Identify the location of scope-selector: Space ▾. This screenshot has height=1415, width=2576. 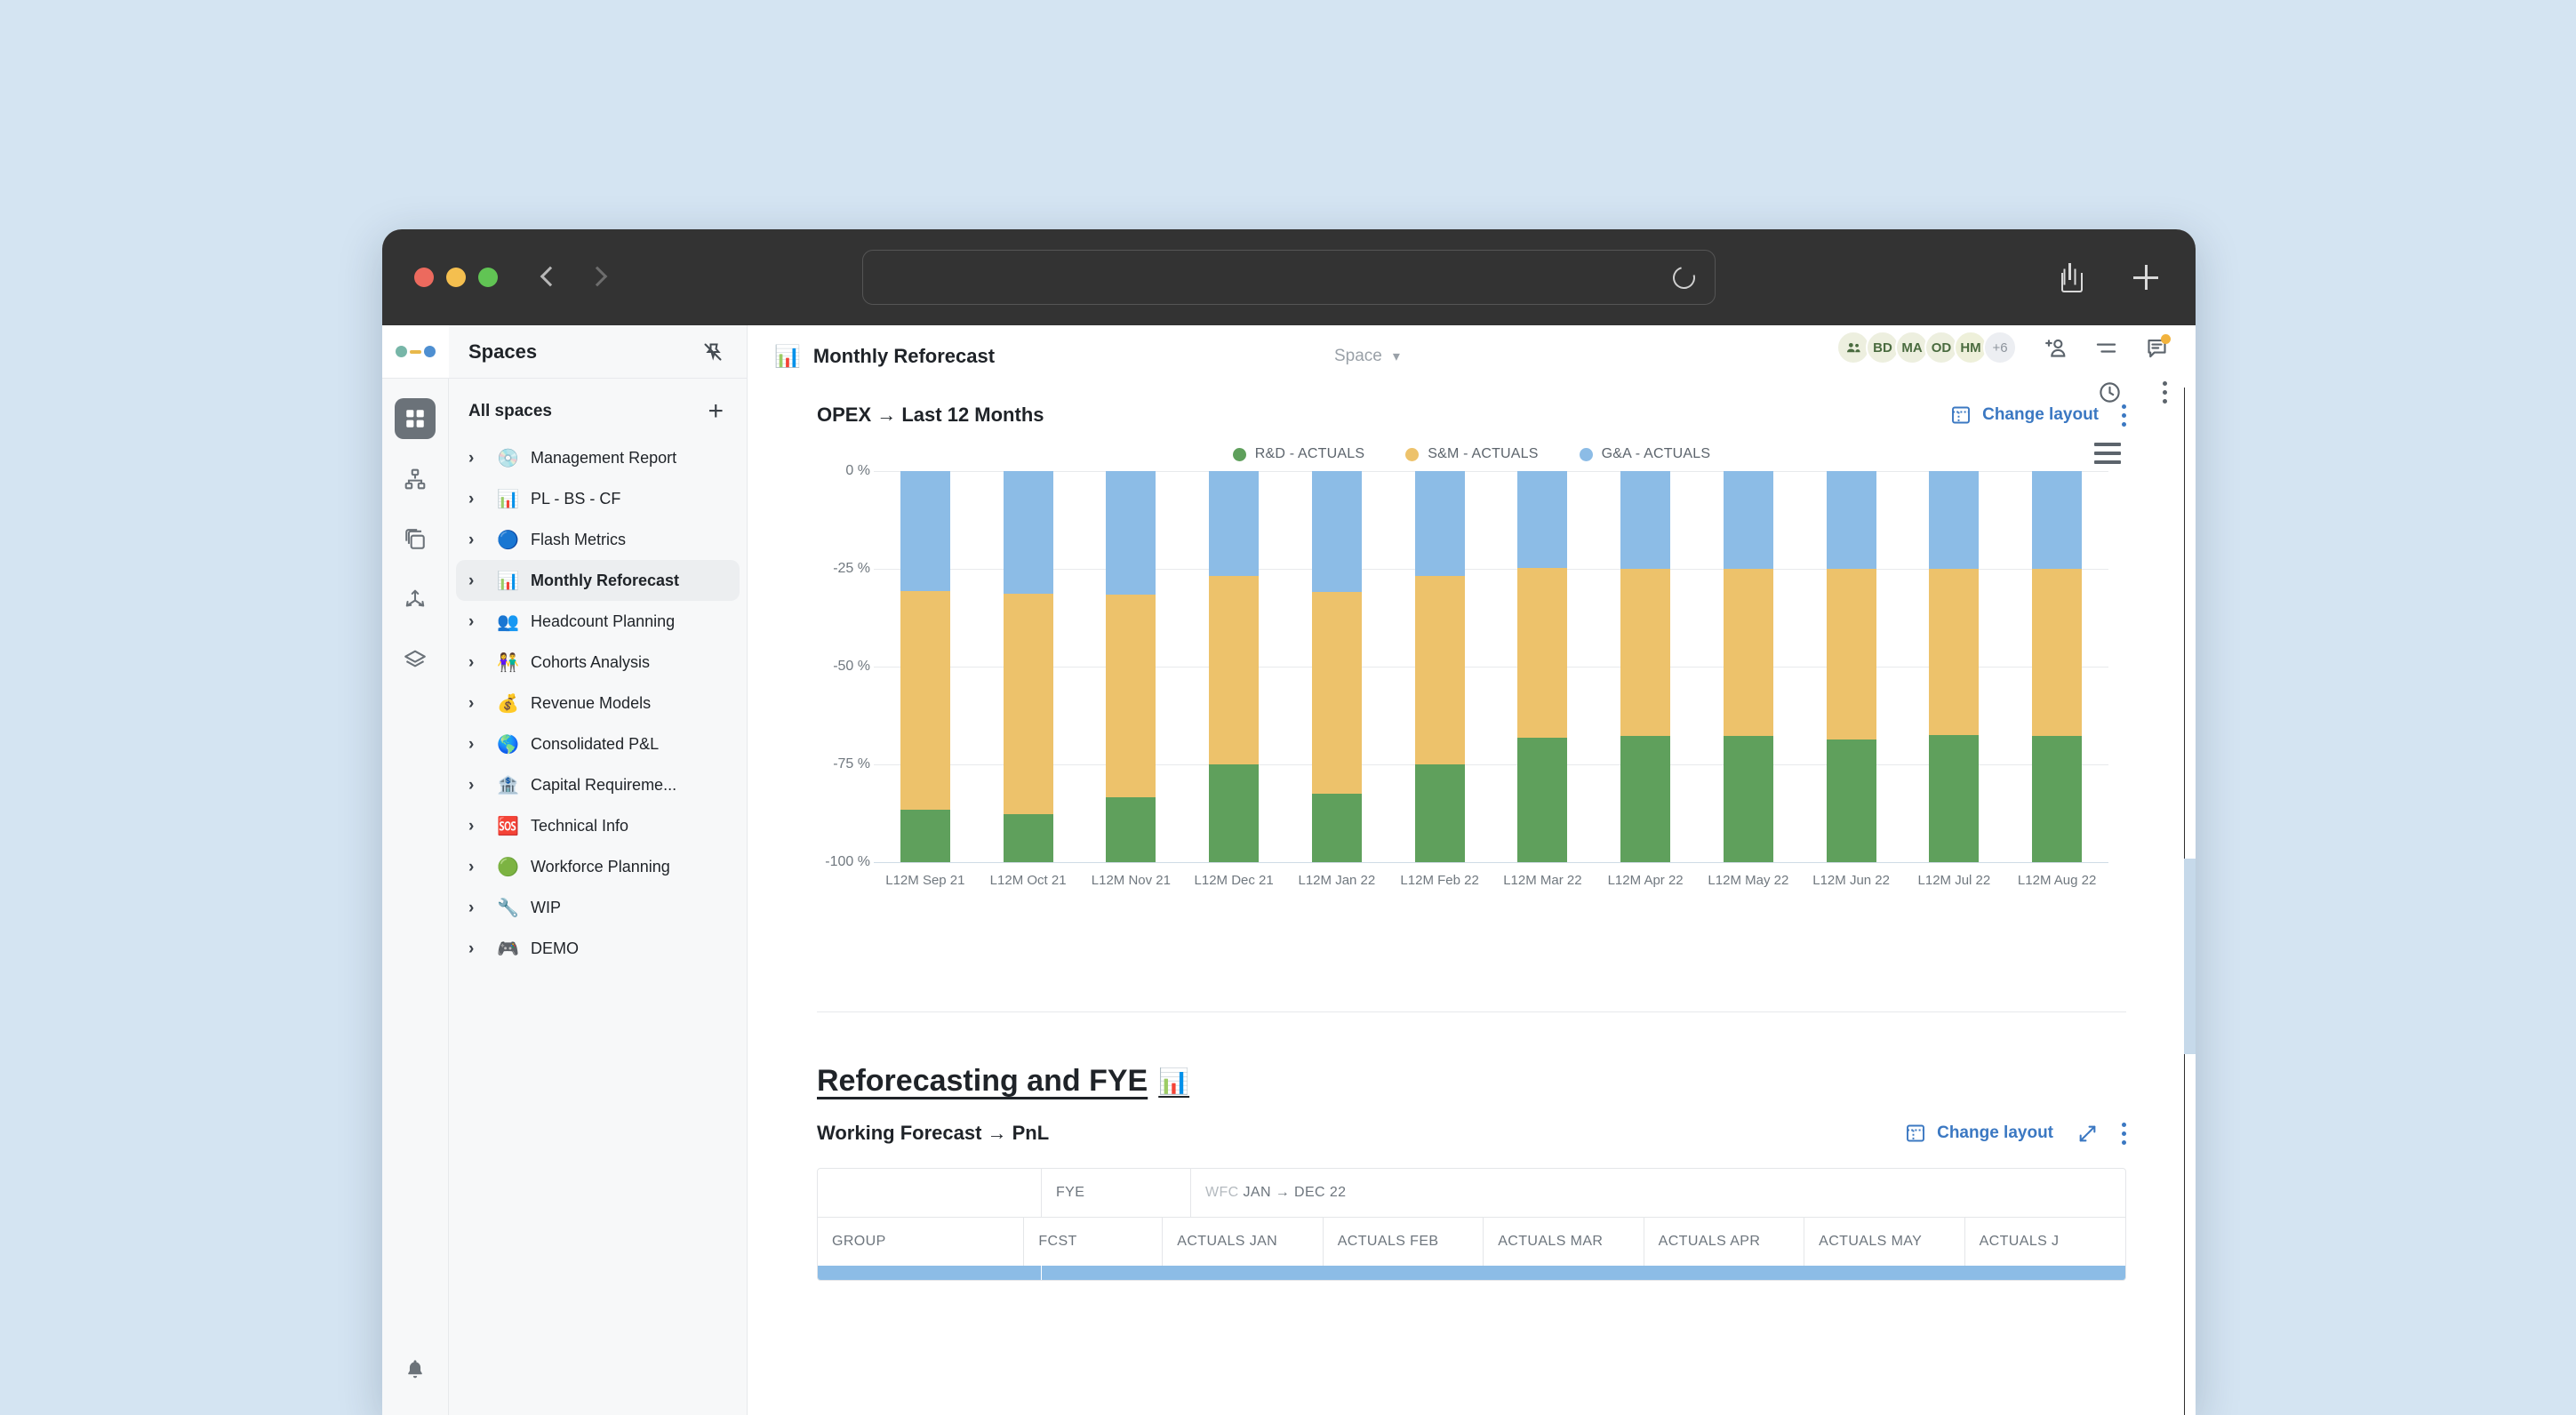
(1367, 356).